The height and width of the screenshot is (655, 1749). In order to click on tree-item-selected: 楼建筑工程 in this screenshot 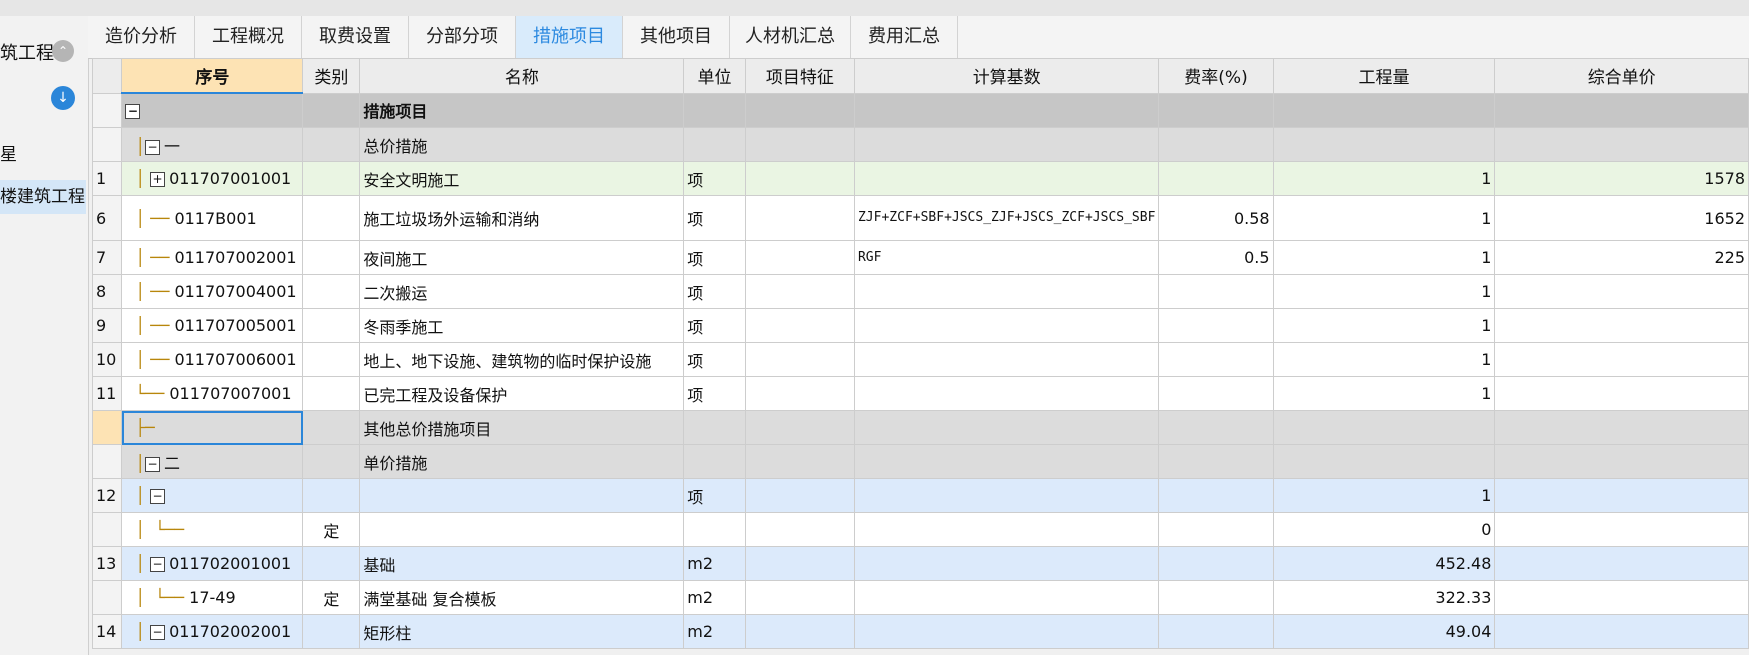, I will do `click(43, 197)`.